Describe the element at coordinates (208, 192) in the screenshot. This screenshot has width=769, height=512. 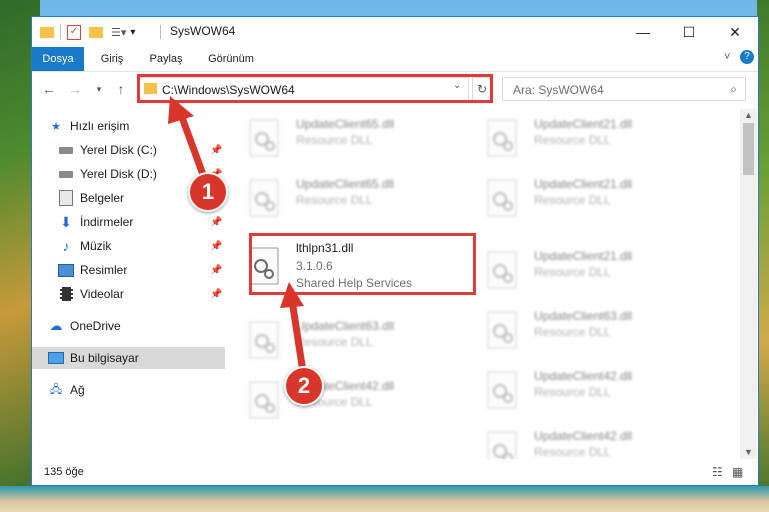
I see `step-badge-1: 1` at that location.